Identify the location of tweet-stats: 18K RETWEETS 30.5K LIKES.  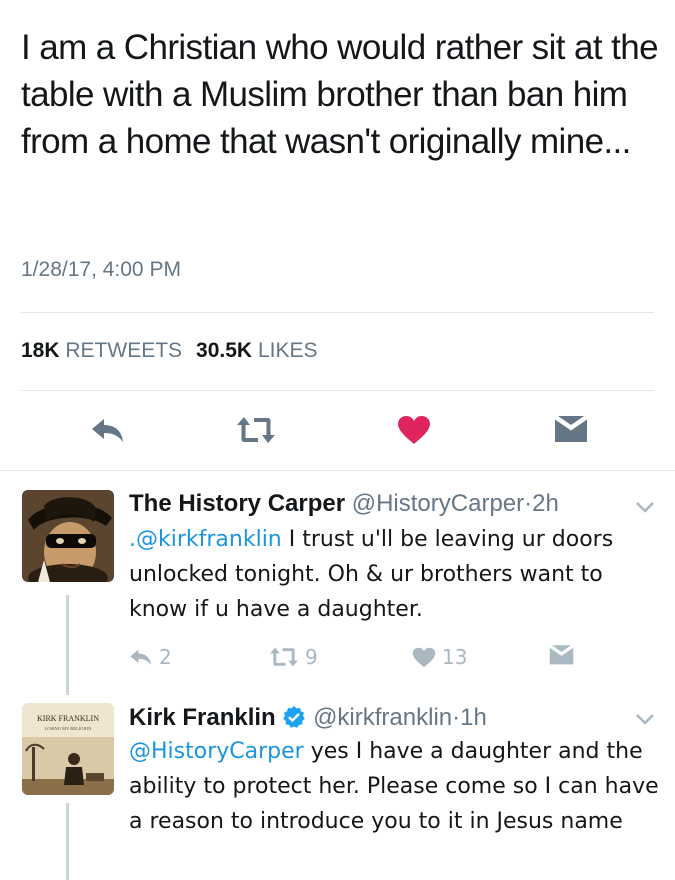
(169, 351).